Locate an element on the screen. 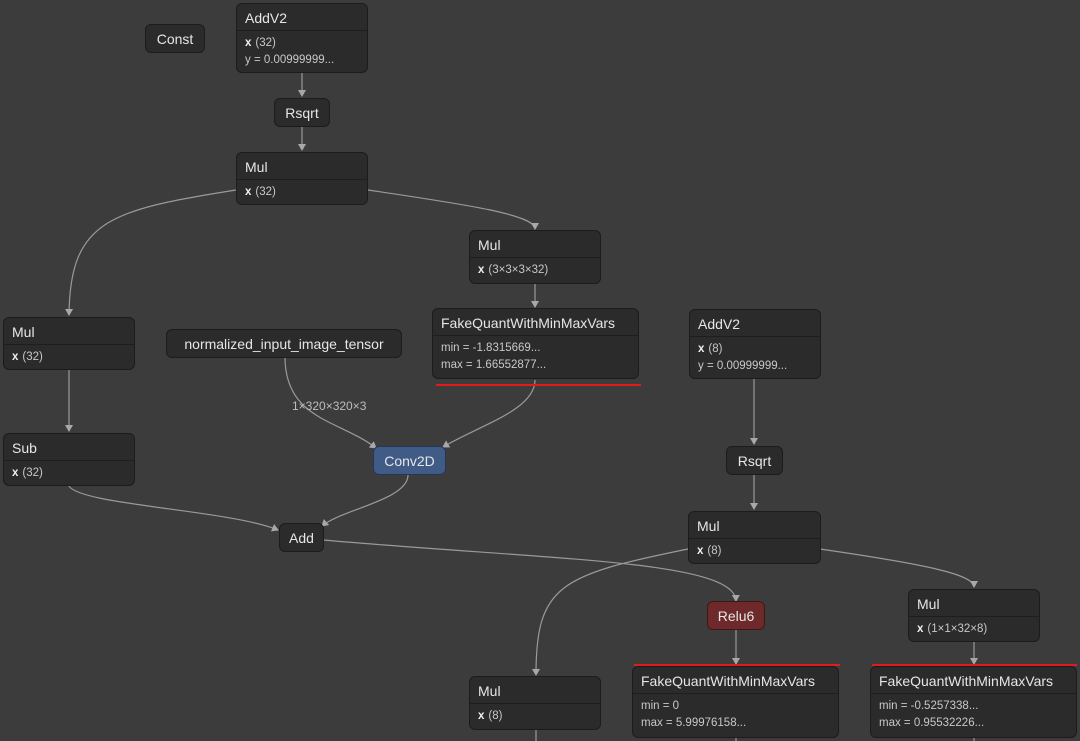  node-mul-bottom-title: Mul is located at coordinates (489, 691).